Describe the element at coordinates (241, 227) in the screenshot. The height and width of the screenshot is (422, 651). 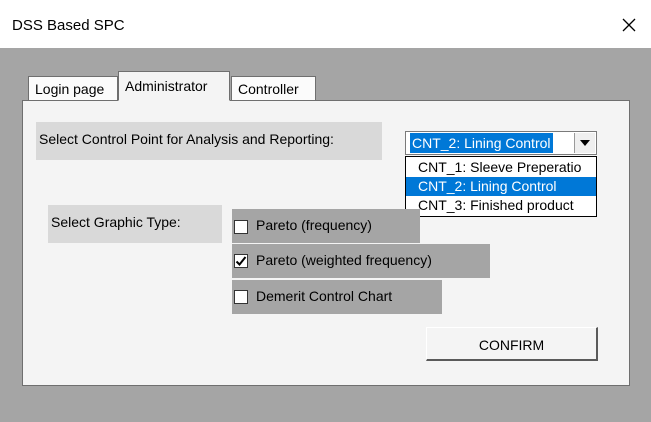
I see `pareto-frequency-checkbox` at that location.